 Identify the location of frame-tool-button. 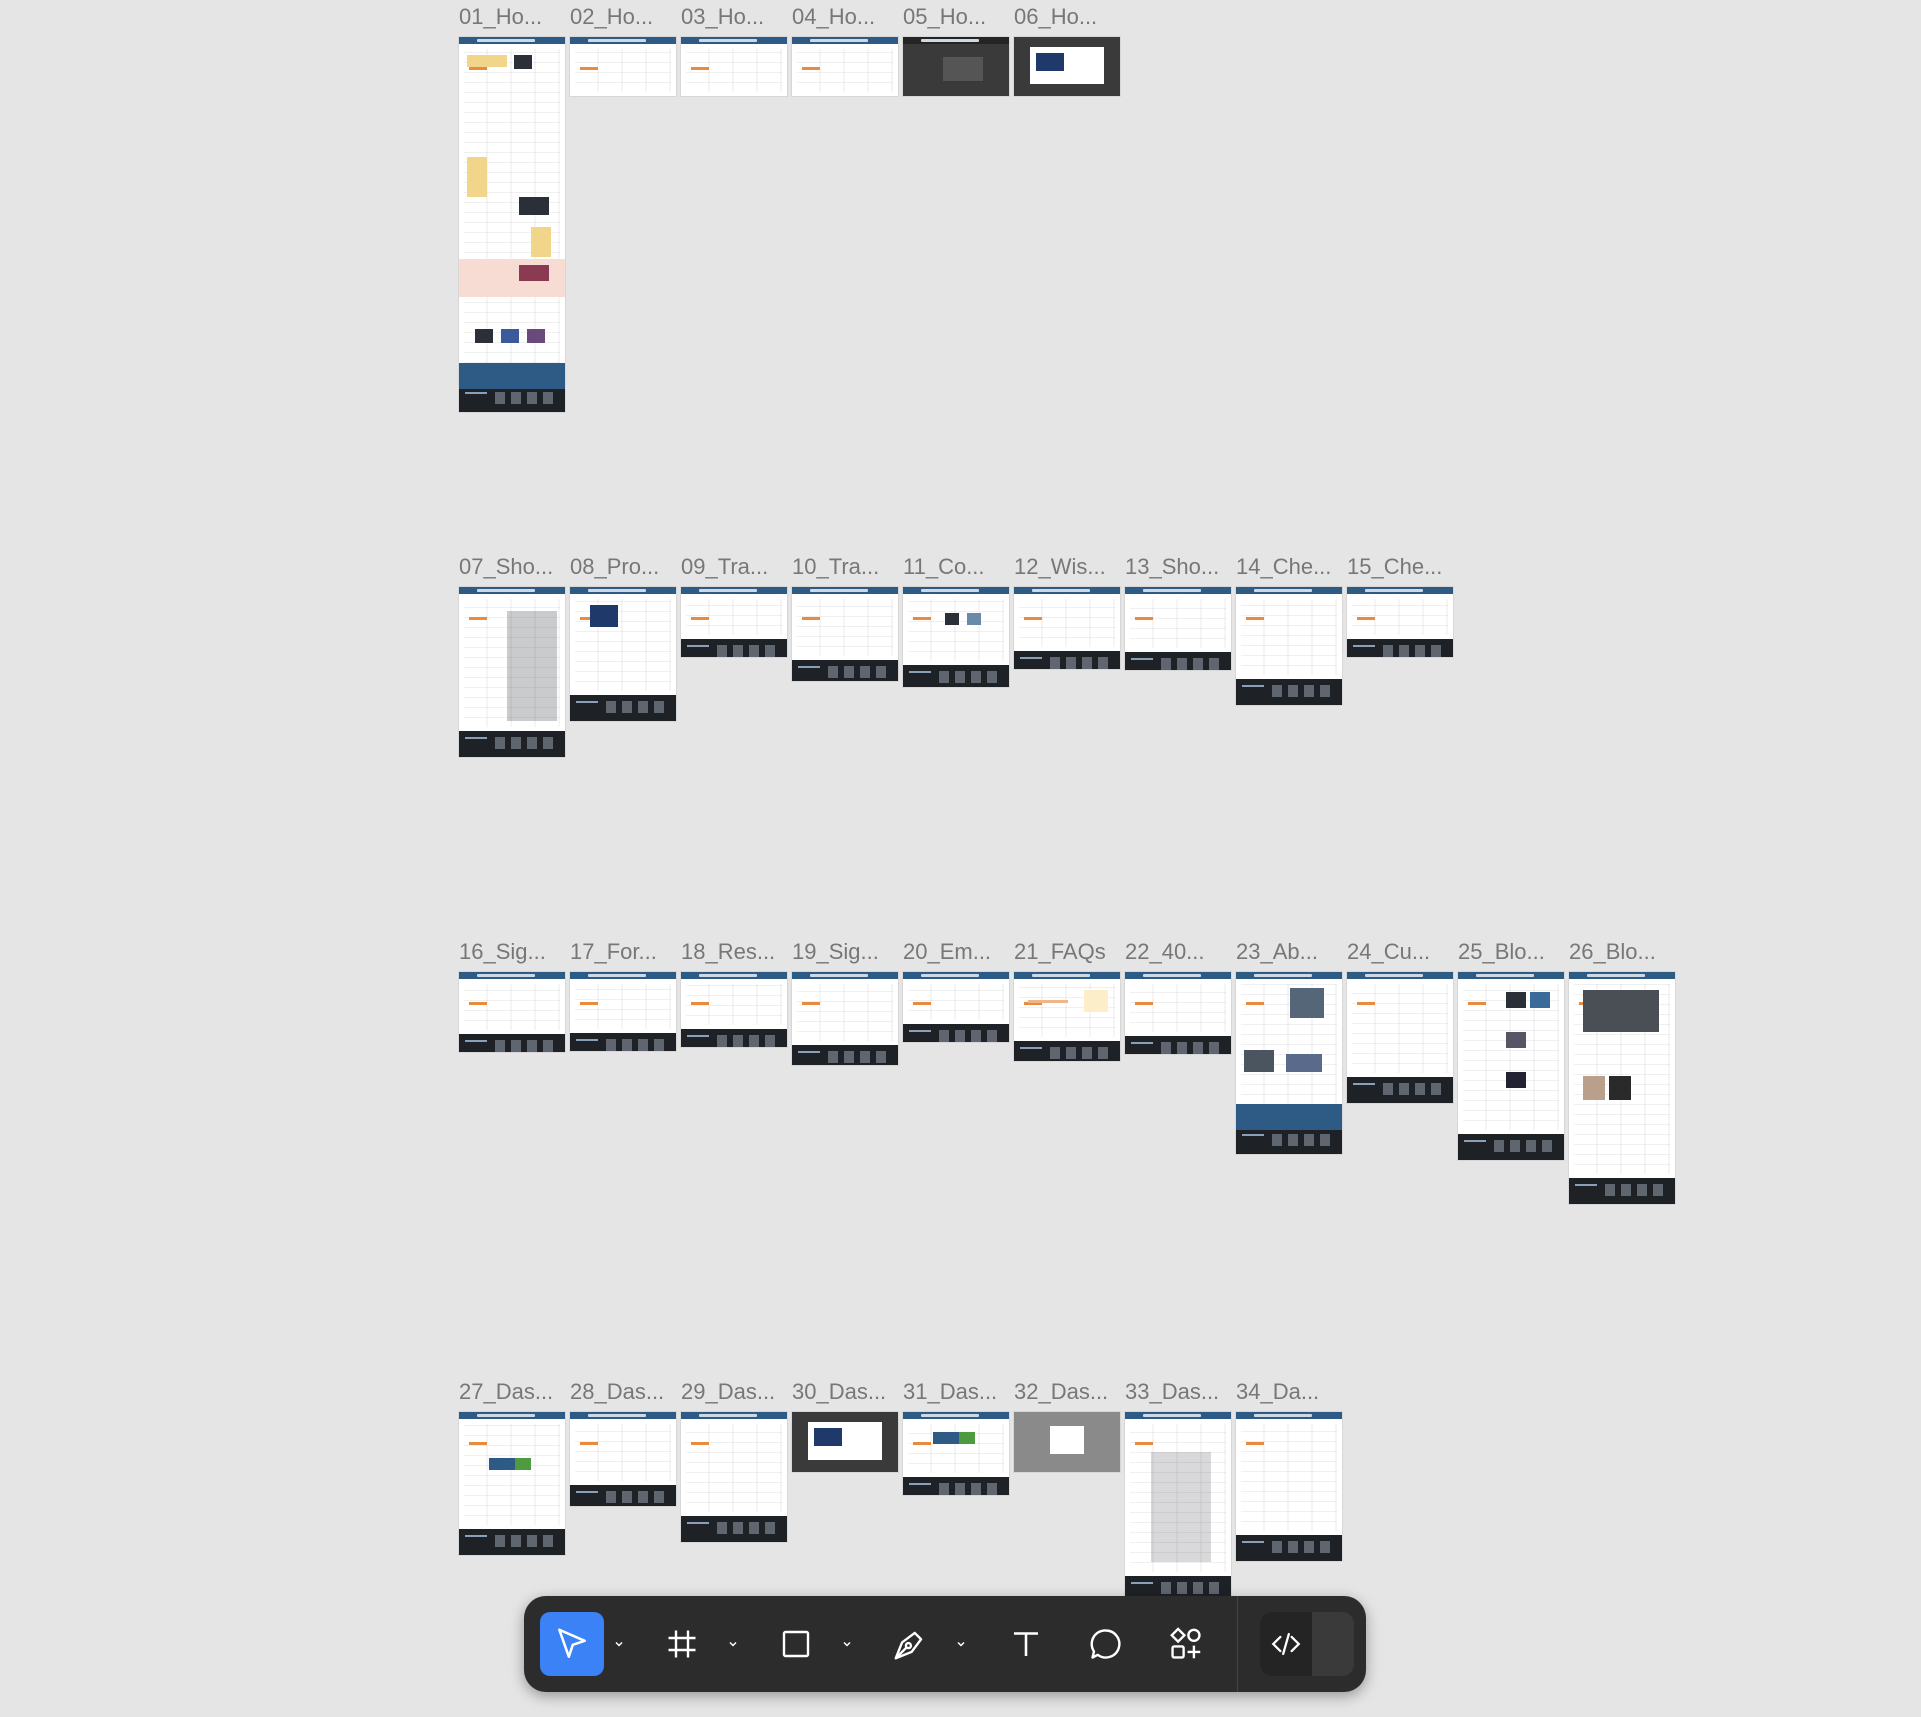
(682, 1644).